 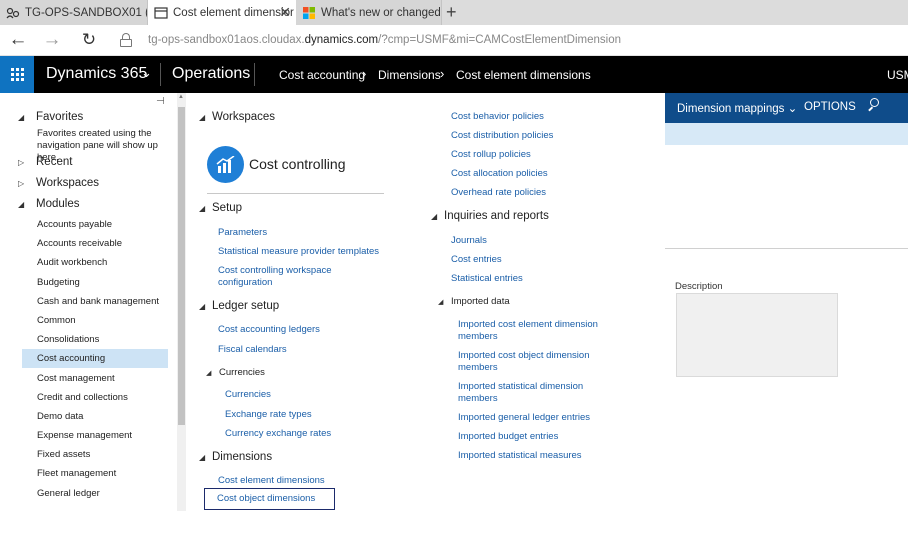 I want to click on breadcrumb-cost-accounting: Cost accounting, so click(x=322, y=75).